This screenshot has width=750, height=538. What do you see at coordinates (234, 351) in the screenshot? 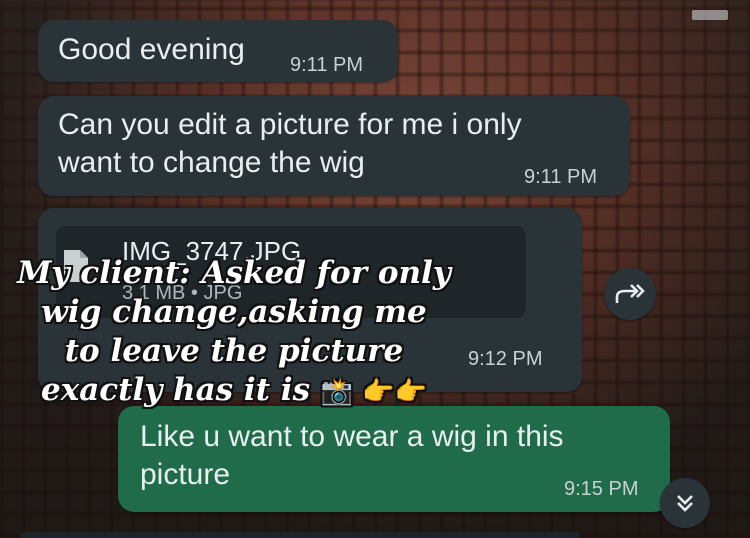
I see `caption-line: to leave the picture` at bounding box center [234, 351].